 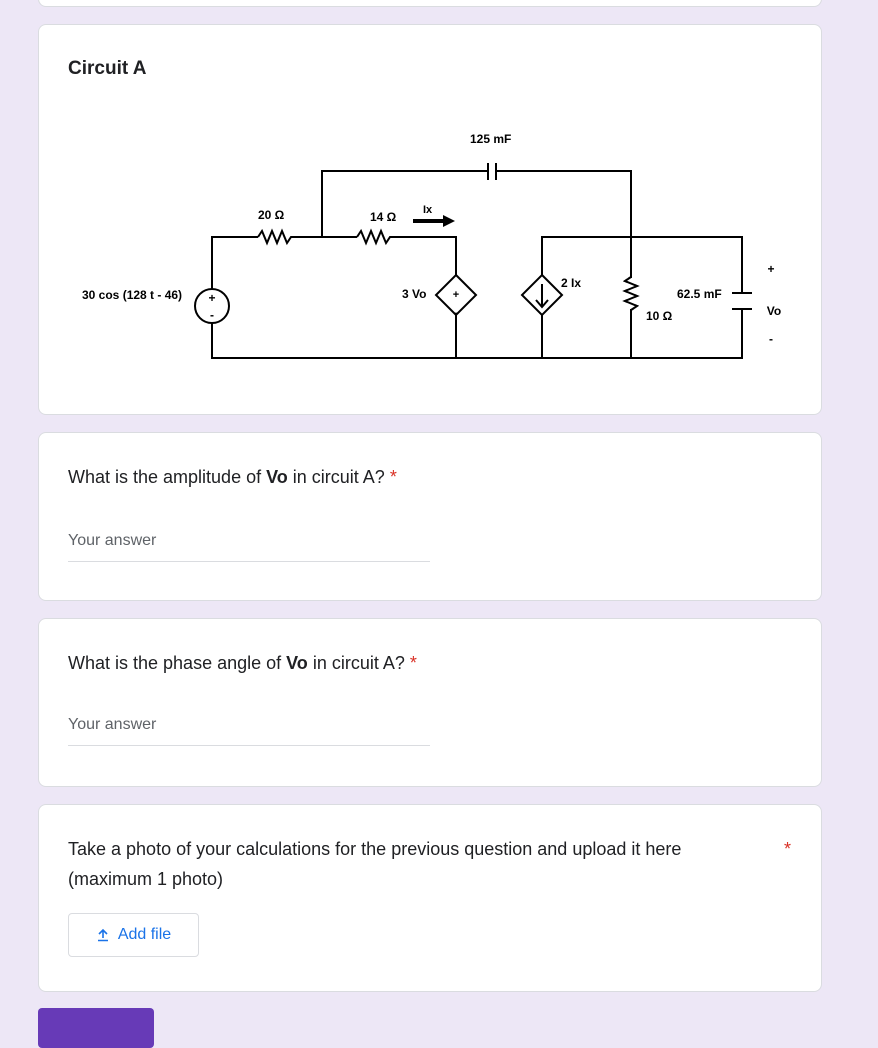 What do you see at coordinates (144, 934) in the screenshot?
I see `add-file-label: Add file` at bounding box center [144, 934].